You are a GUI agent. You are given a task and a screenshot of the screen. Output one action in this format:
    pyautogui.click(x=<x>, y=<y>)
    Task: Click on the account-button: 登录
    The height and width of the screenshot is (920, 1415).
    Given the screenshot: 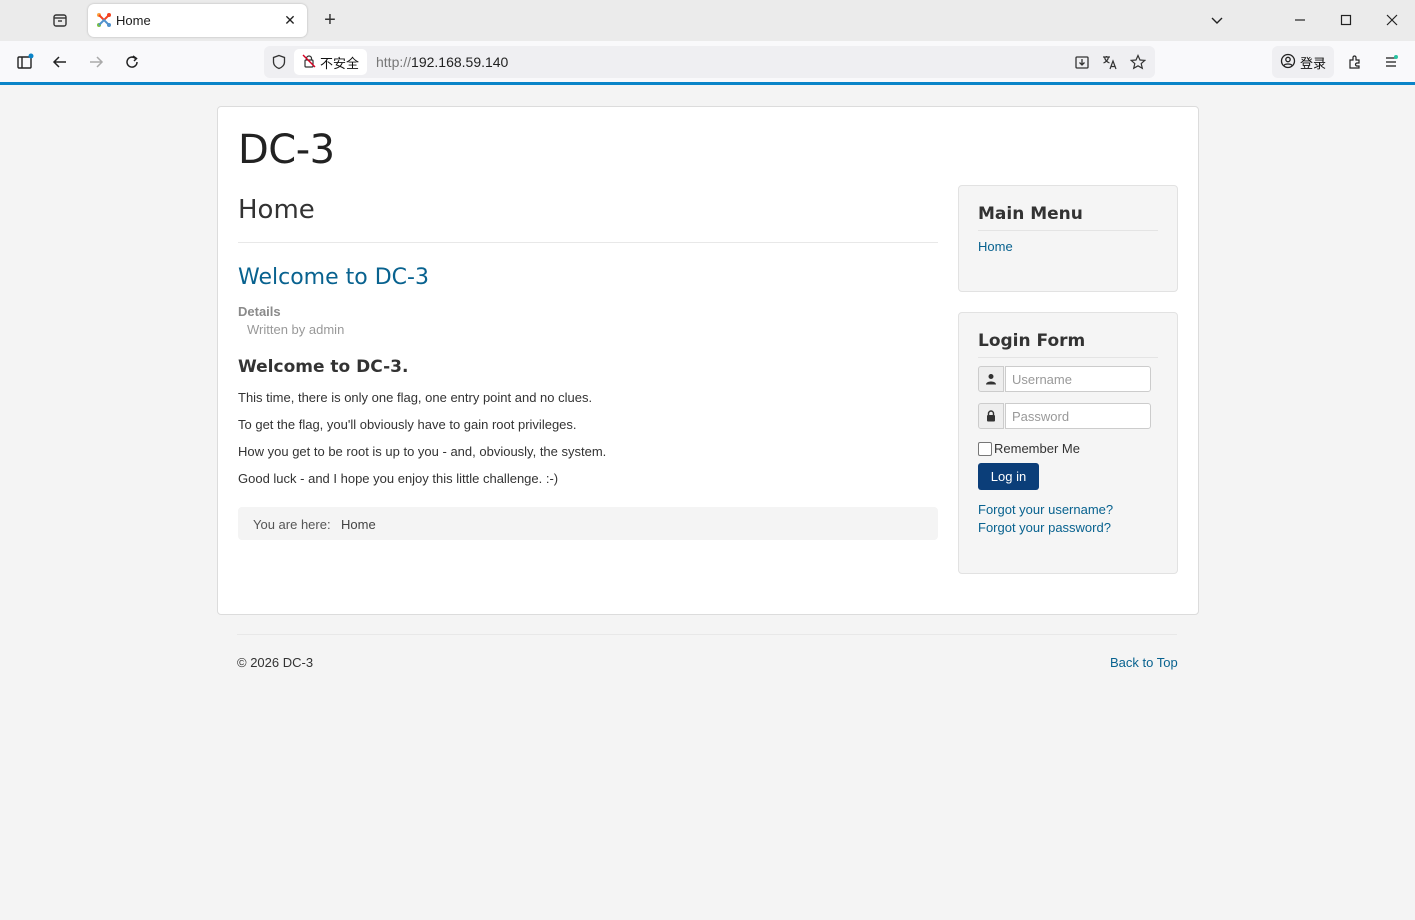 What is the action you would take?
    pyautogui.click(x=1303, y=62)
    